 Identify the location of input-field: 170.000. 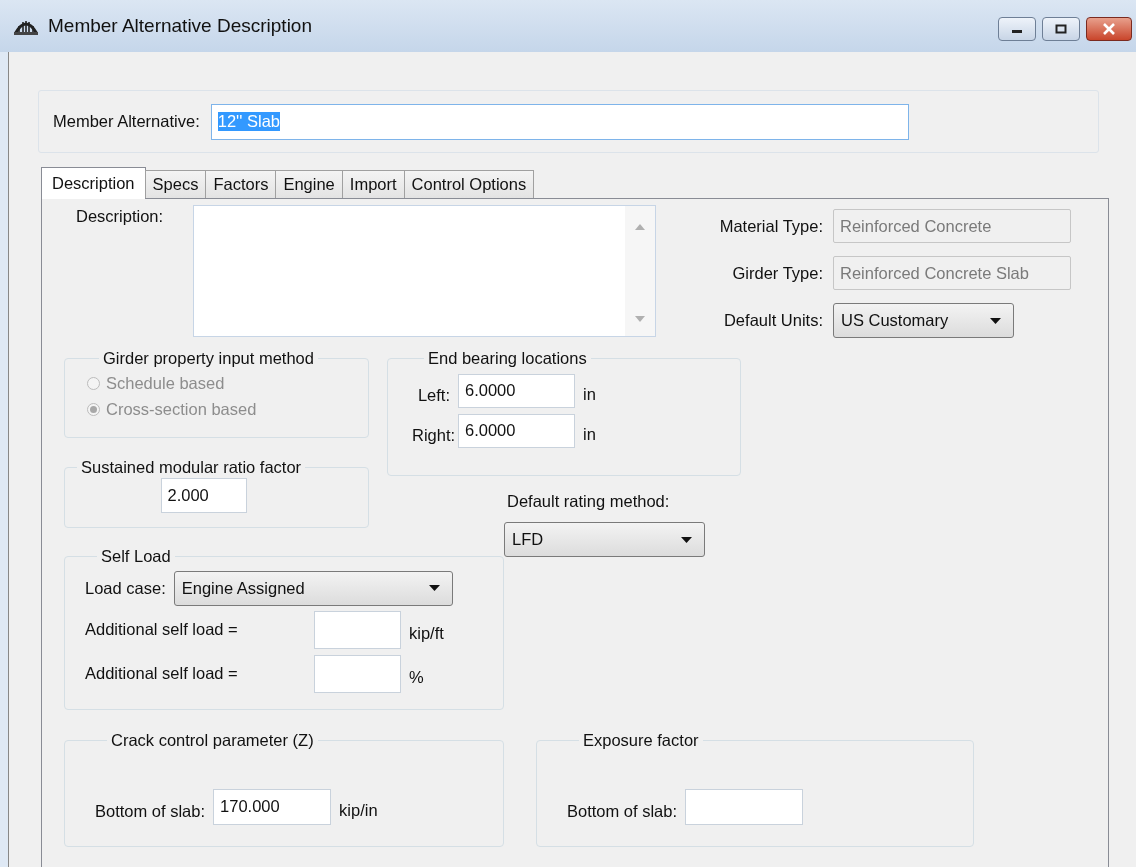
(272, 806).